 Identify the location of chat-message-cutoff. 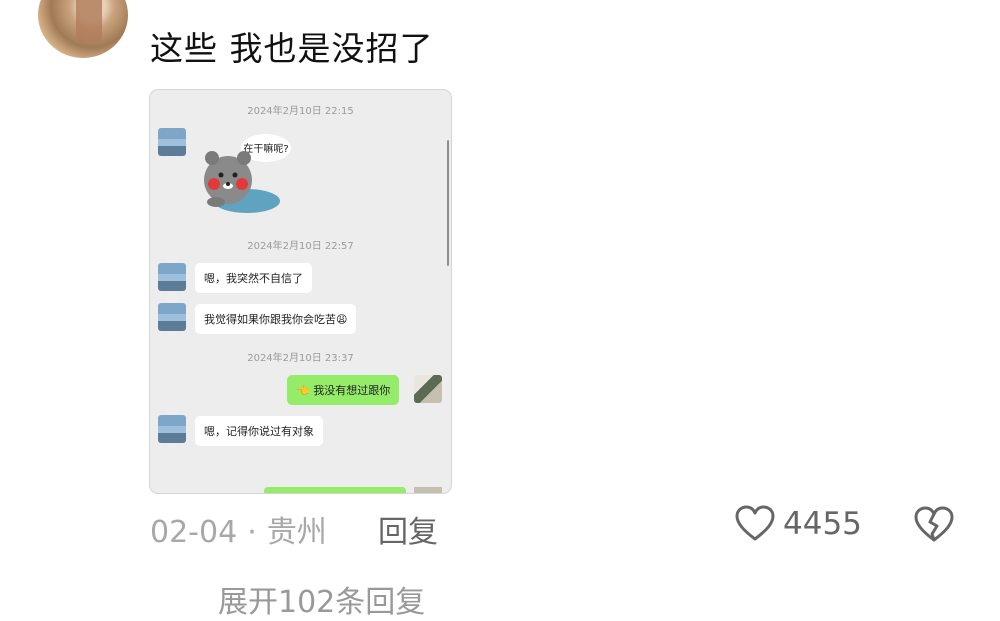
(335, 490).